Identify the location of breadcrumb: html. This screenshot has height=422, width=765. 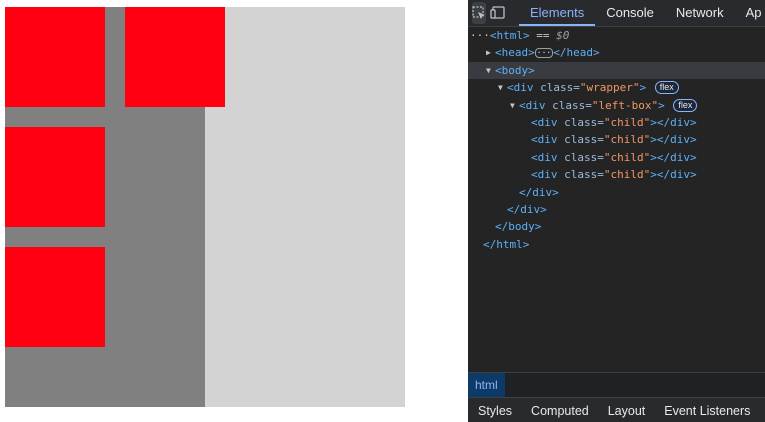
(616, 384).